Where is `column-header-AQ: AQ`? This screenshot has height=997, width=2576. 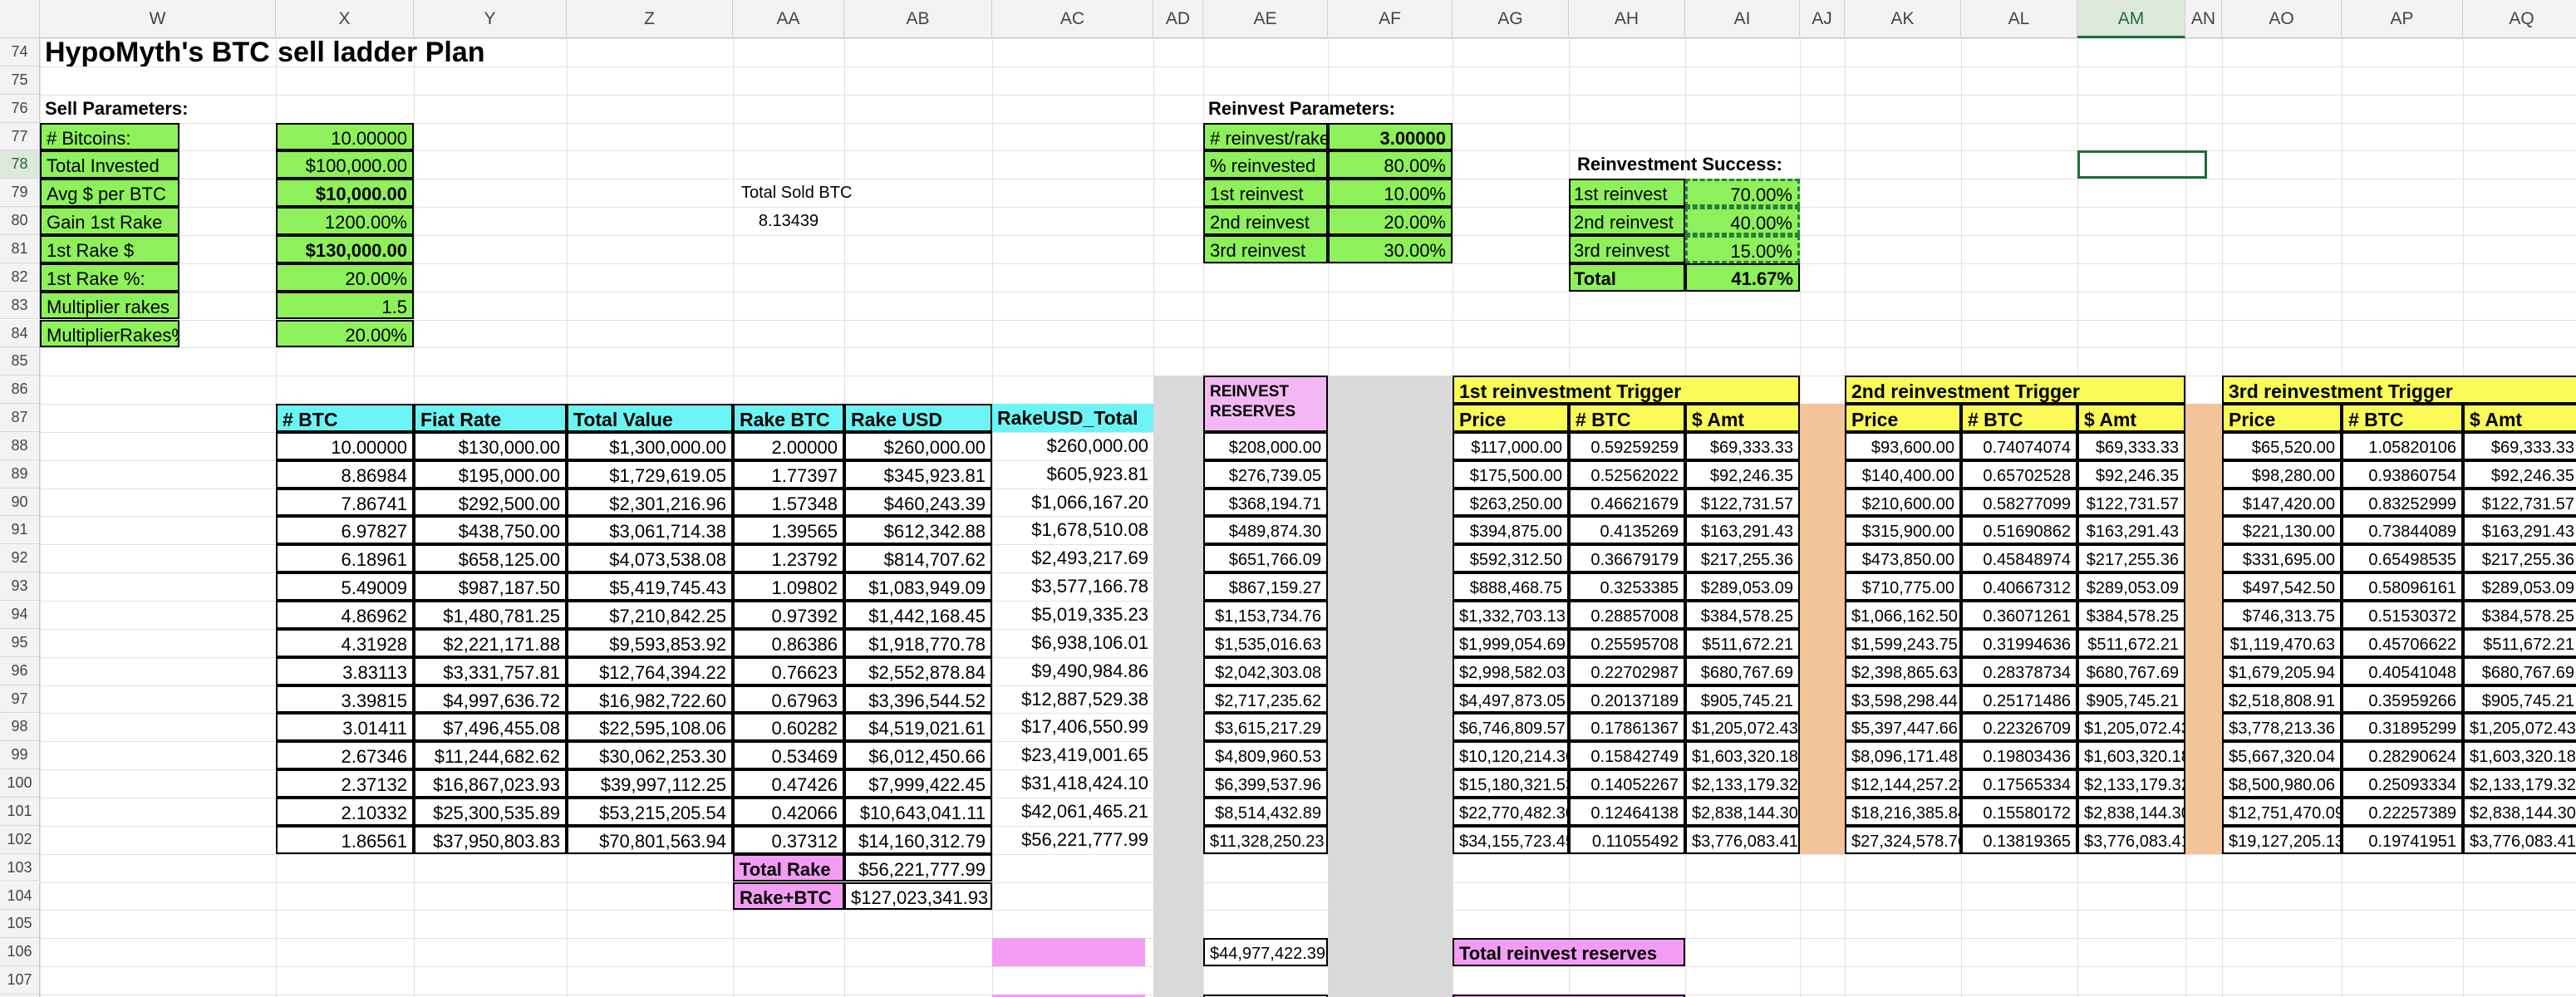 column-header-AQ: AQ is located at coordinates (2519, 19).